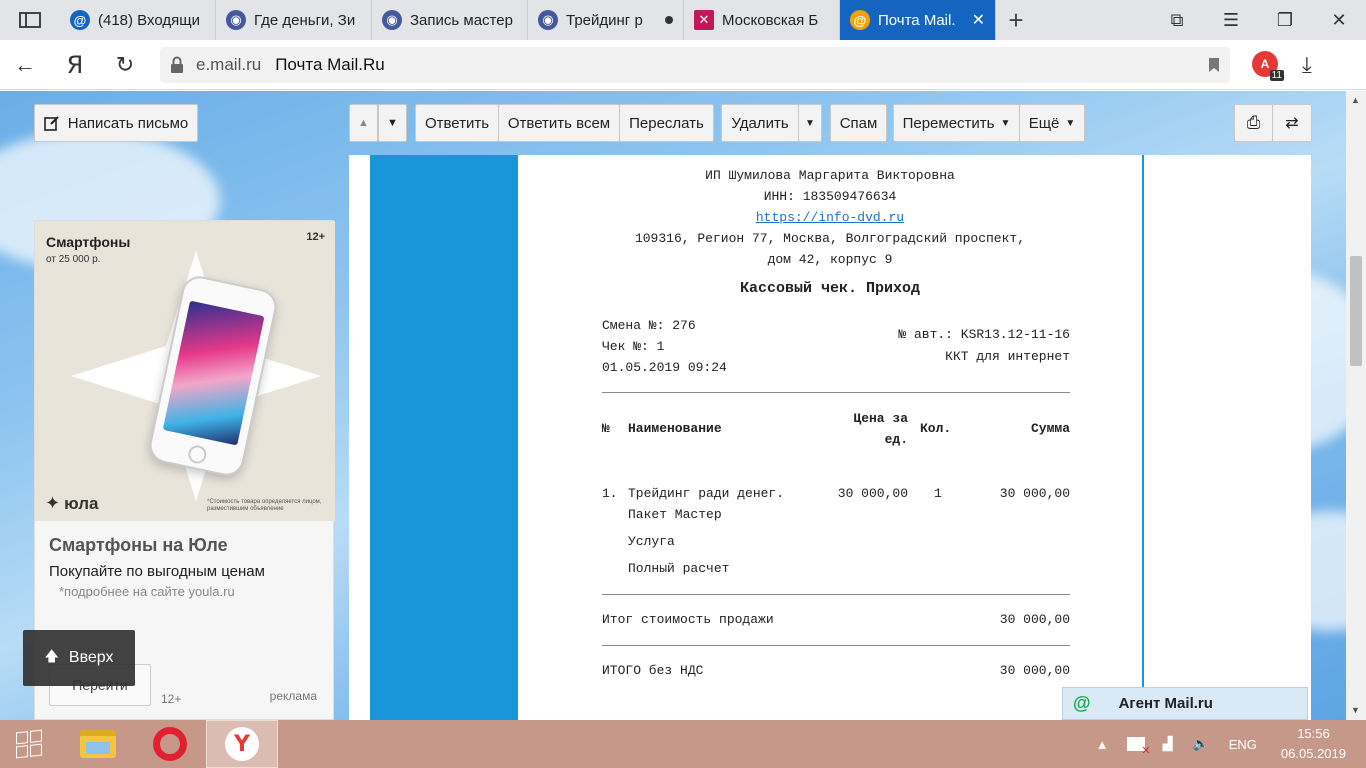 Image resolution: width=1366 pixels, height=768 pixels. Describe the element at coordinates (936, 428) in the screenshot. I see `header-qty: Кол.` at that location.